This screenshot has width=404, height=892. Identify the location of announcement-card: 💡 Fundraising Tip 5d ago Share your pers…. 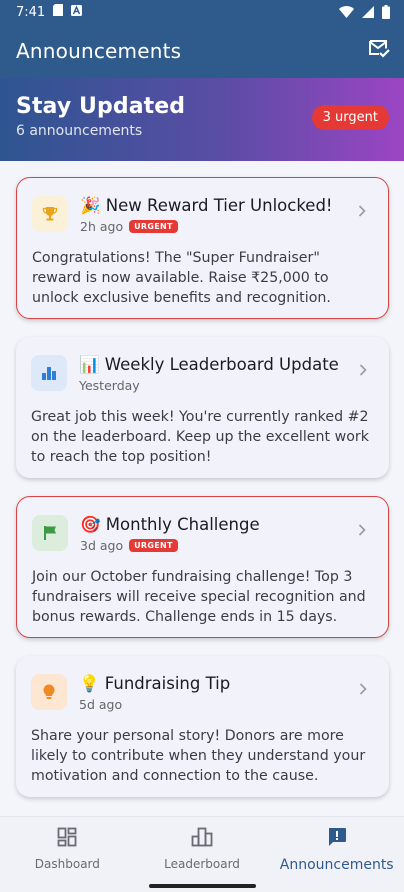
(202, 726).